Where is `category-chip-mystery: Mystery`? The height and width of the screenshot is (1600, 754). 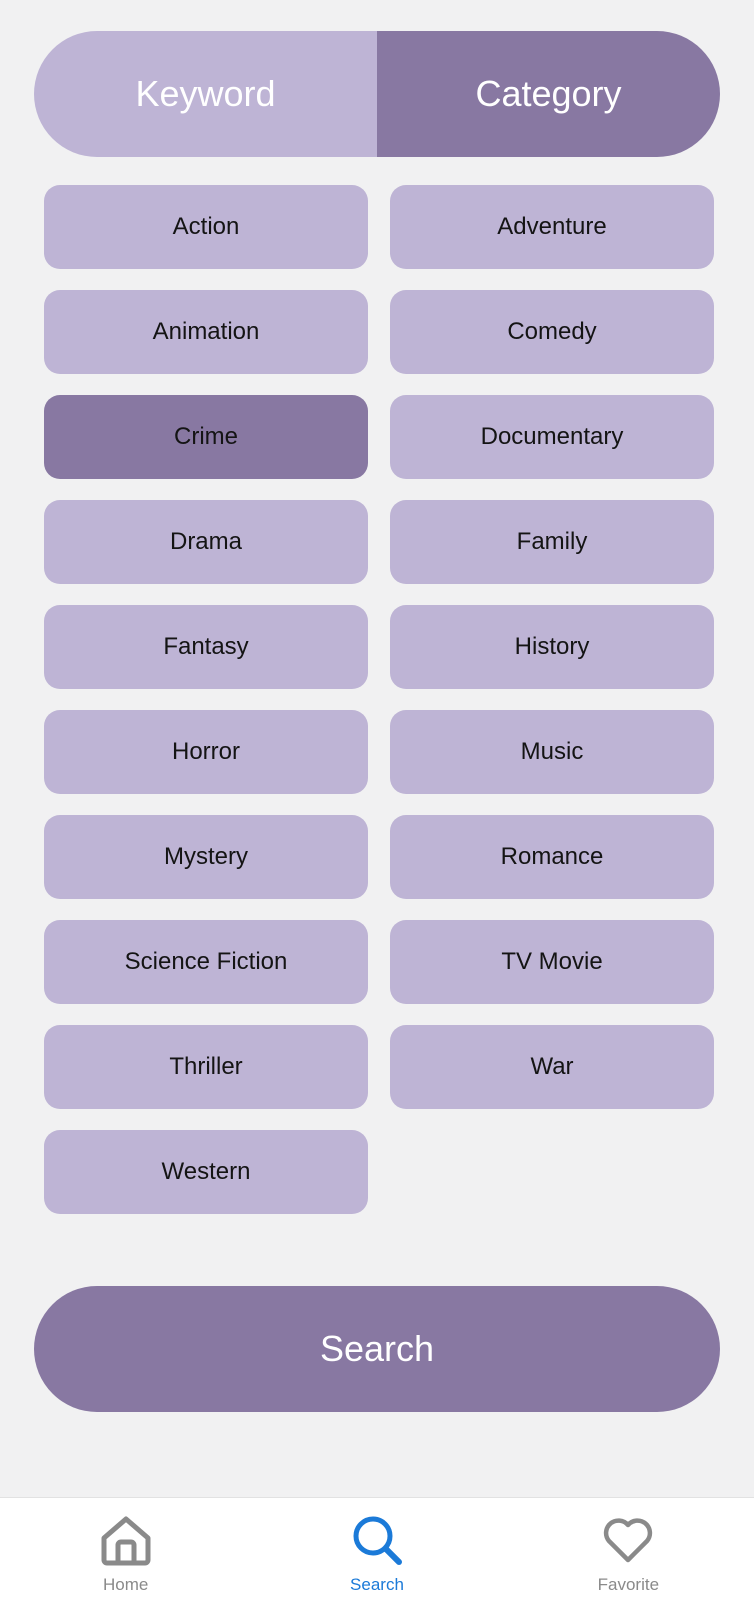
category-chip-mystery: Mystery is located at coordinates (206, 857).